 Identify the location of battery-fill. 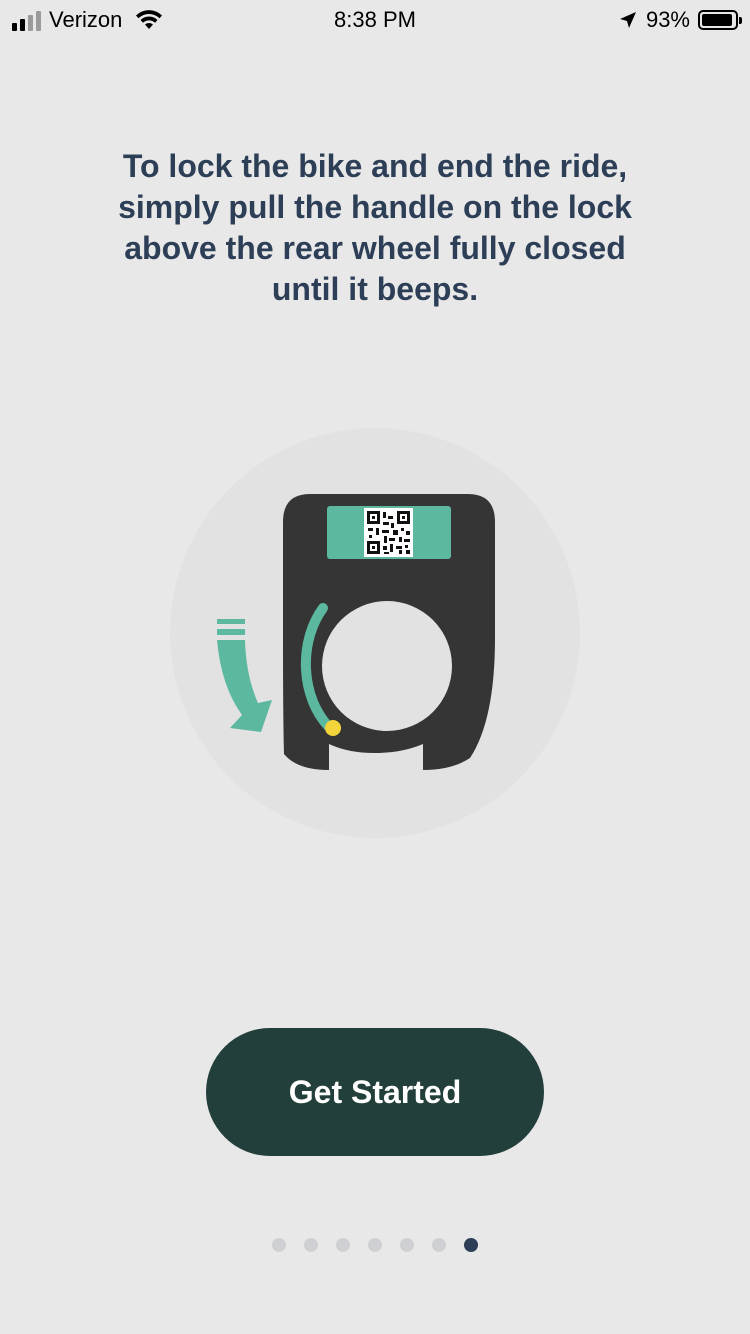
(717, 20).